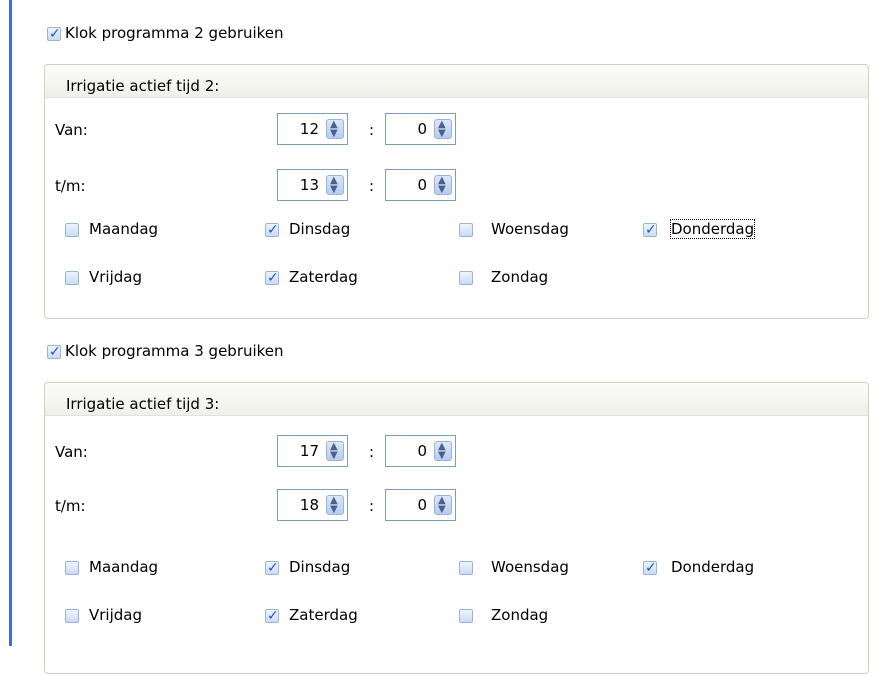  I want to click on to-hour-spinner: 13 ▲ ▼, so click(312, 185).